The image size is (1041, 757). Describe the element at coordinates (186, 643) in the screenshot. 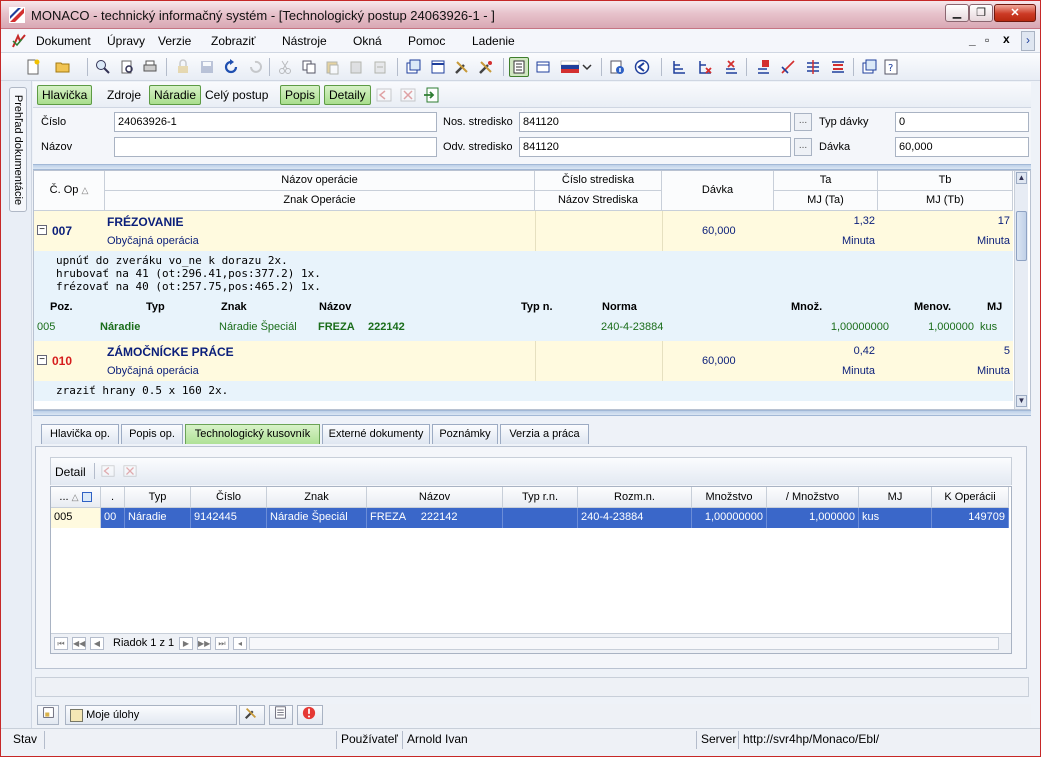

I see `pager-next-icon: ▶` at that location.